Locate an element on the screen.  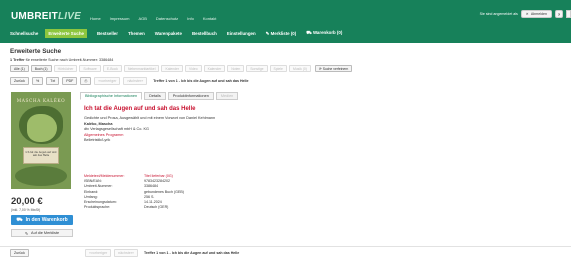
result-count: 1 is located at coordinates (11, 60).